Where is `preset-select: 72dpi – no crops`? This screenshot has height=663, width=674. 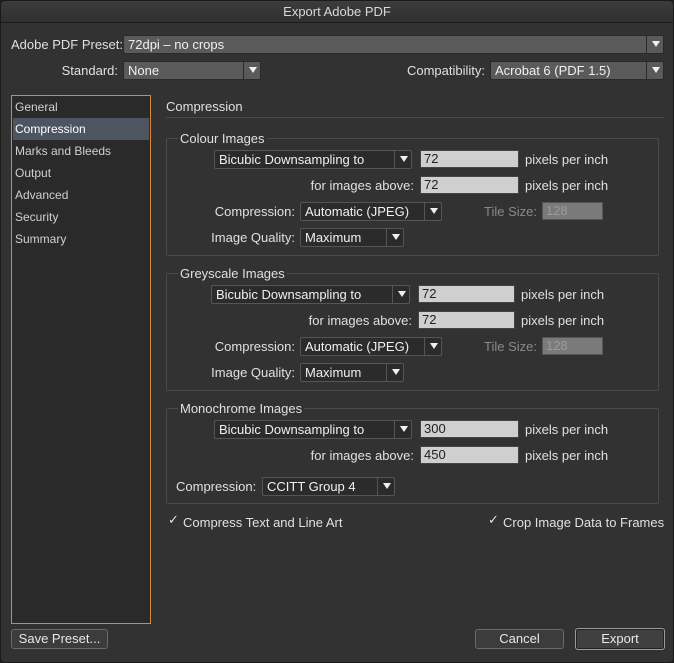 preset-select: 72dpi – no crops is located at coordinates (393, 44).